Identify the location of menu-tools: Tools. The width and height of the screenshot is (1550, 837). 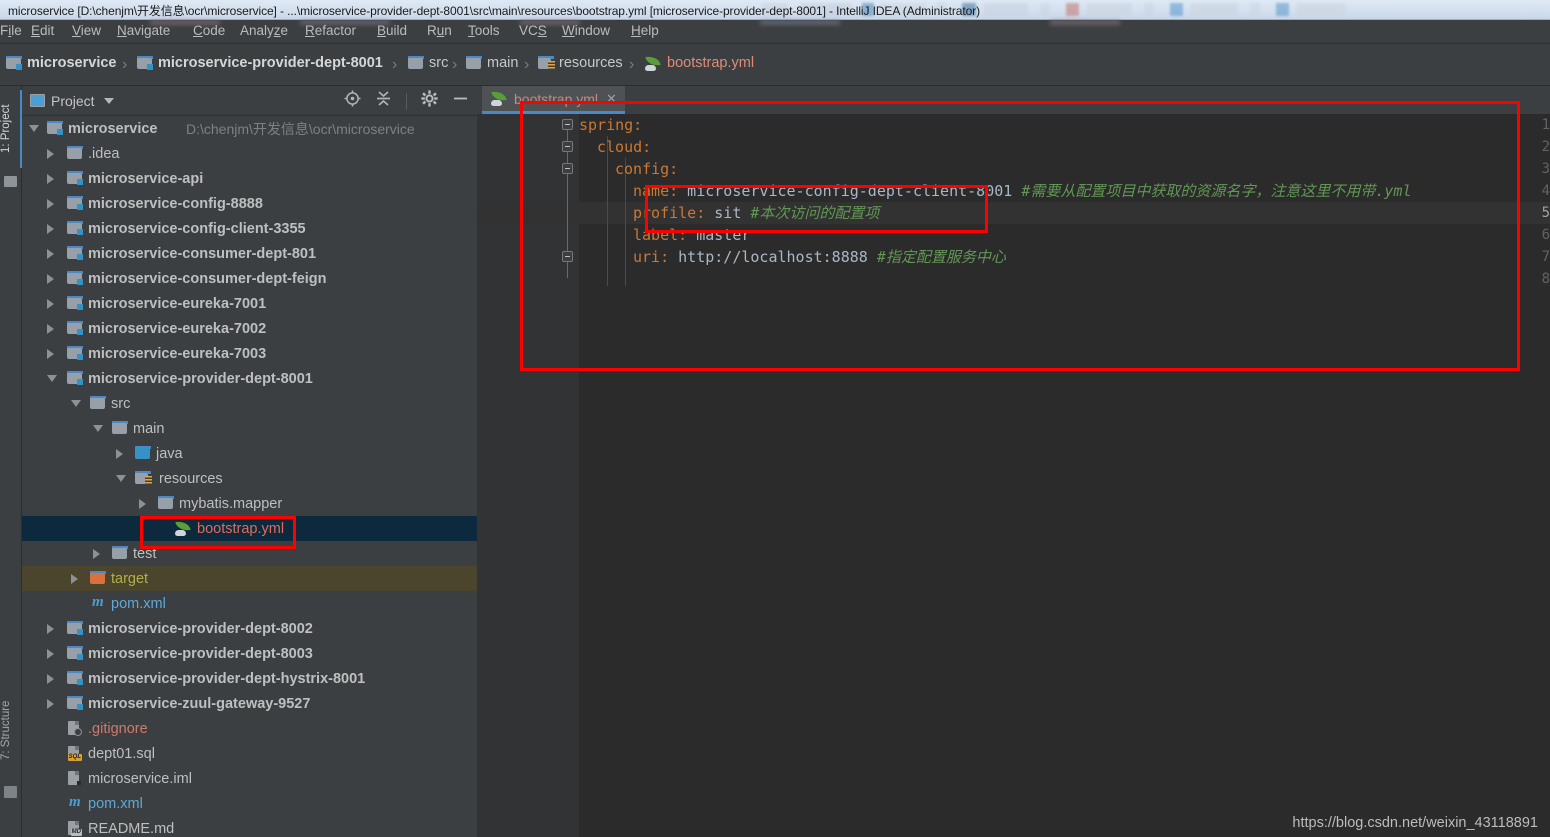
(484, 30).